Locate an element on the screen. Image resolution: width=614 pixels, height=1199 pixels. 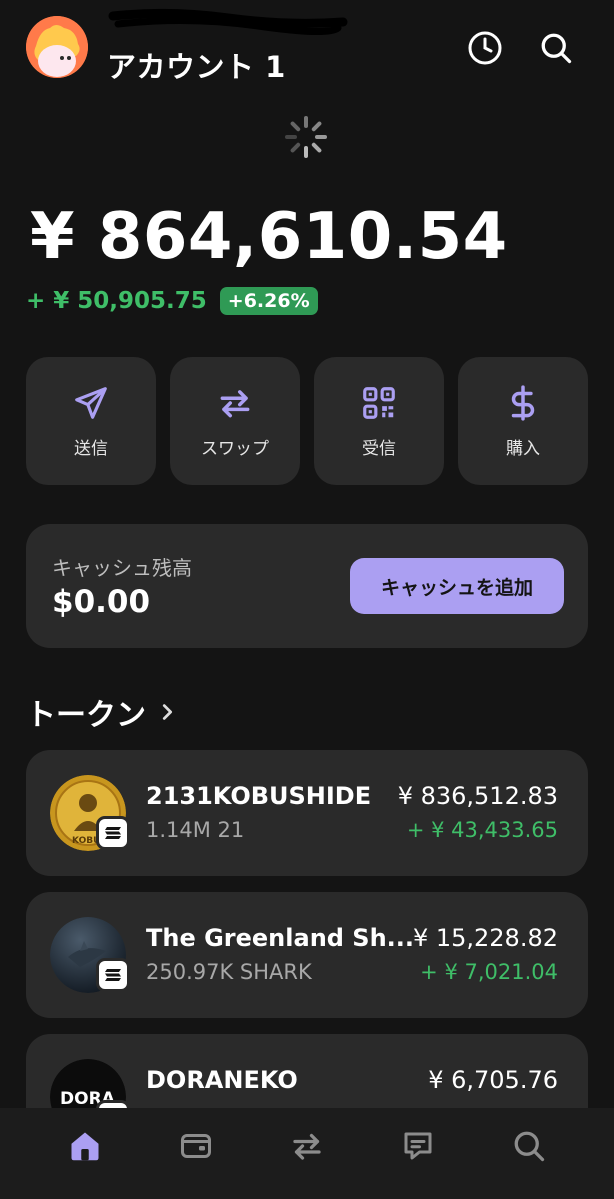
nav-search is located at coordinates (529, 1146).